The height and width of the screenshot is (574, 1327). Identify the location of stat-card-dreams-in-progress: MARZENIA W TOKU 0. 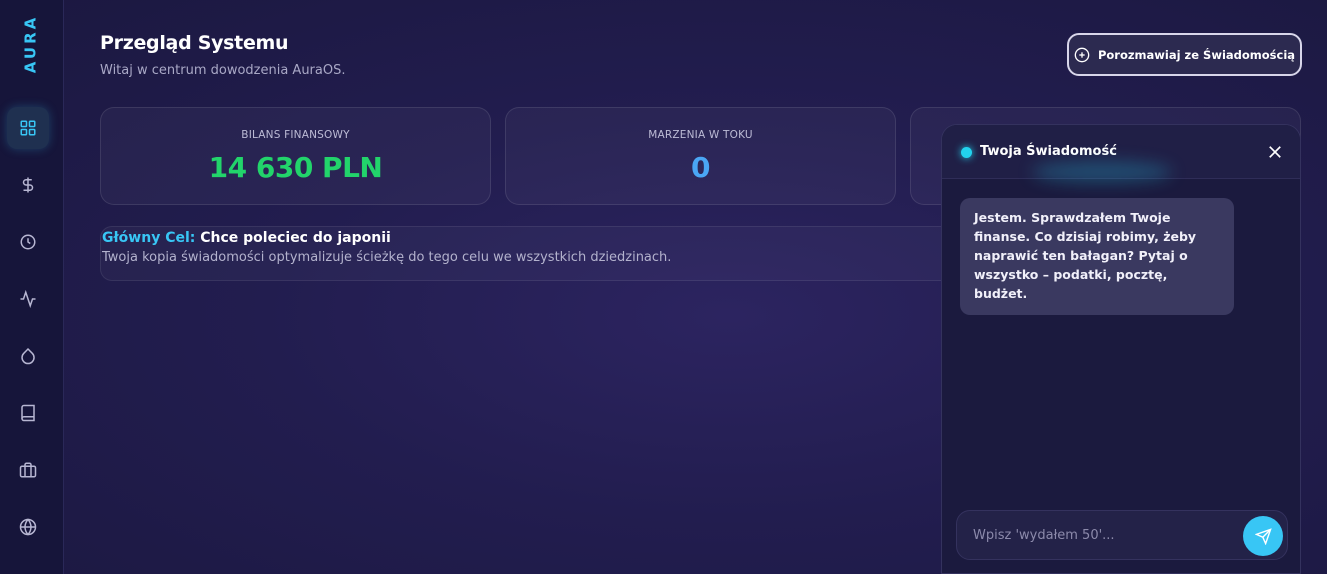
(700, 156).